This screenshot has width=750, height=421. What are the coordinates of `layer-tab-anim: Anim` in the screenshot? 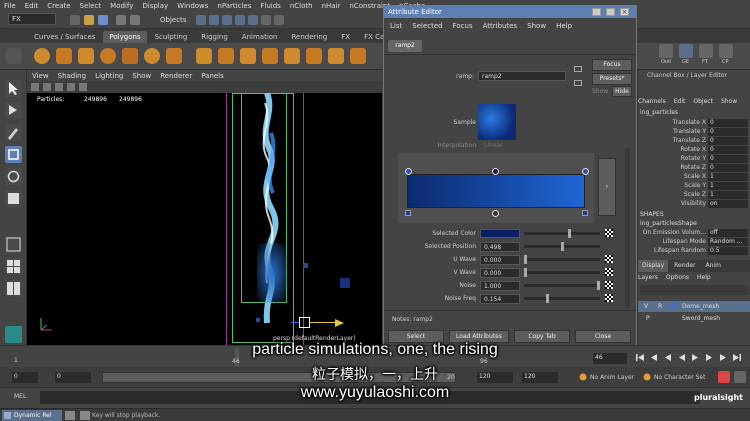 It's located at (713, 266).